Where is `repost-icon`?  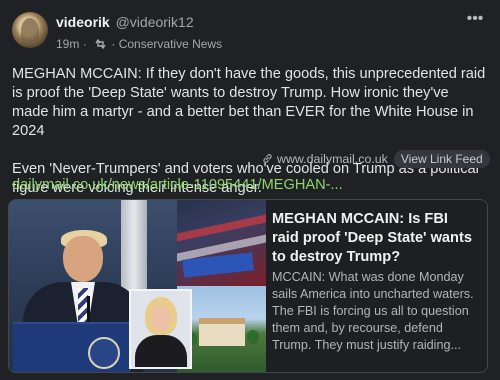
repost-icon is located at coordinates (100, 44).